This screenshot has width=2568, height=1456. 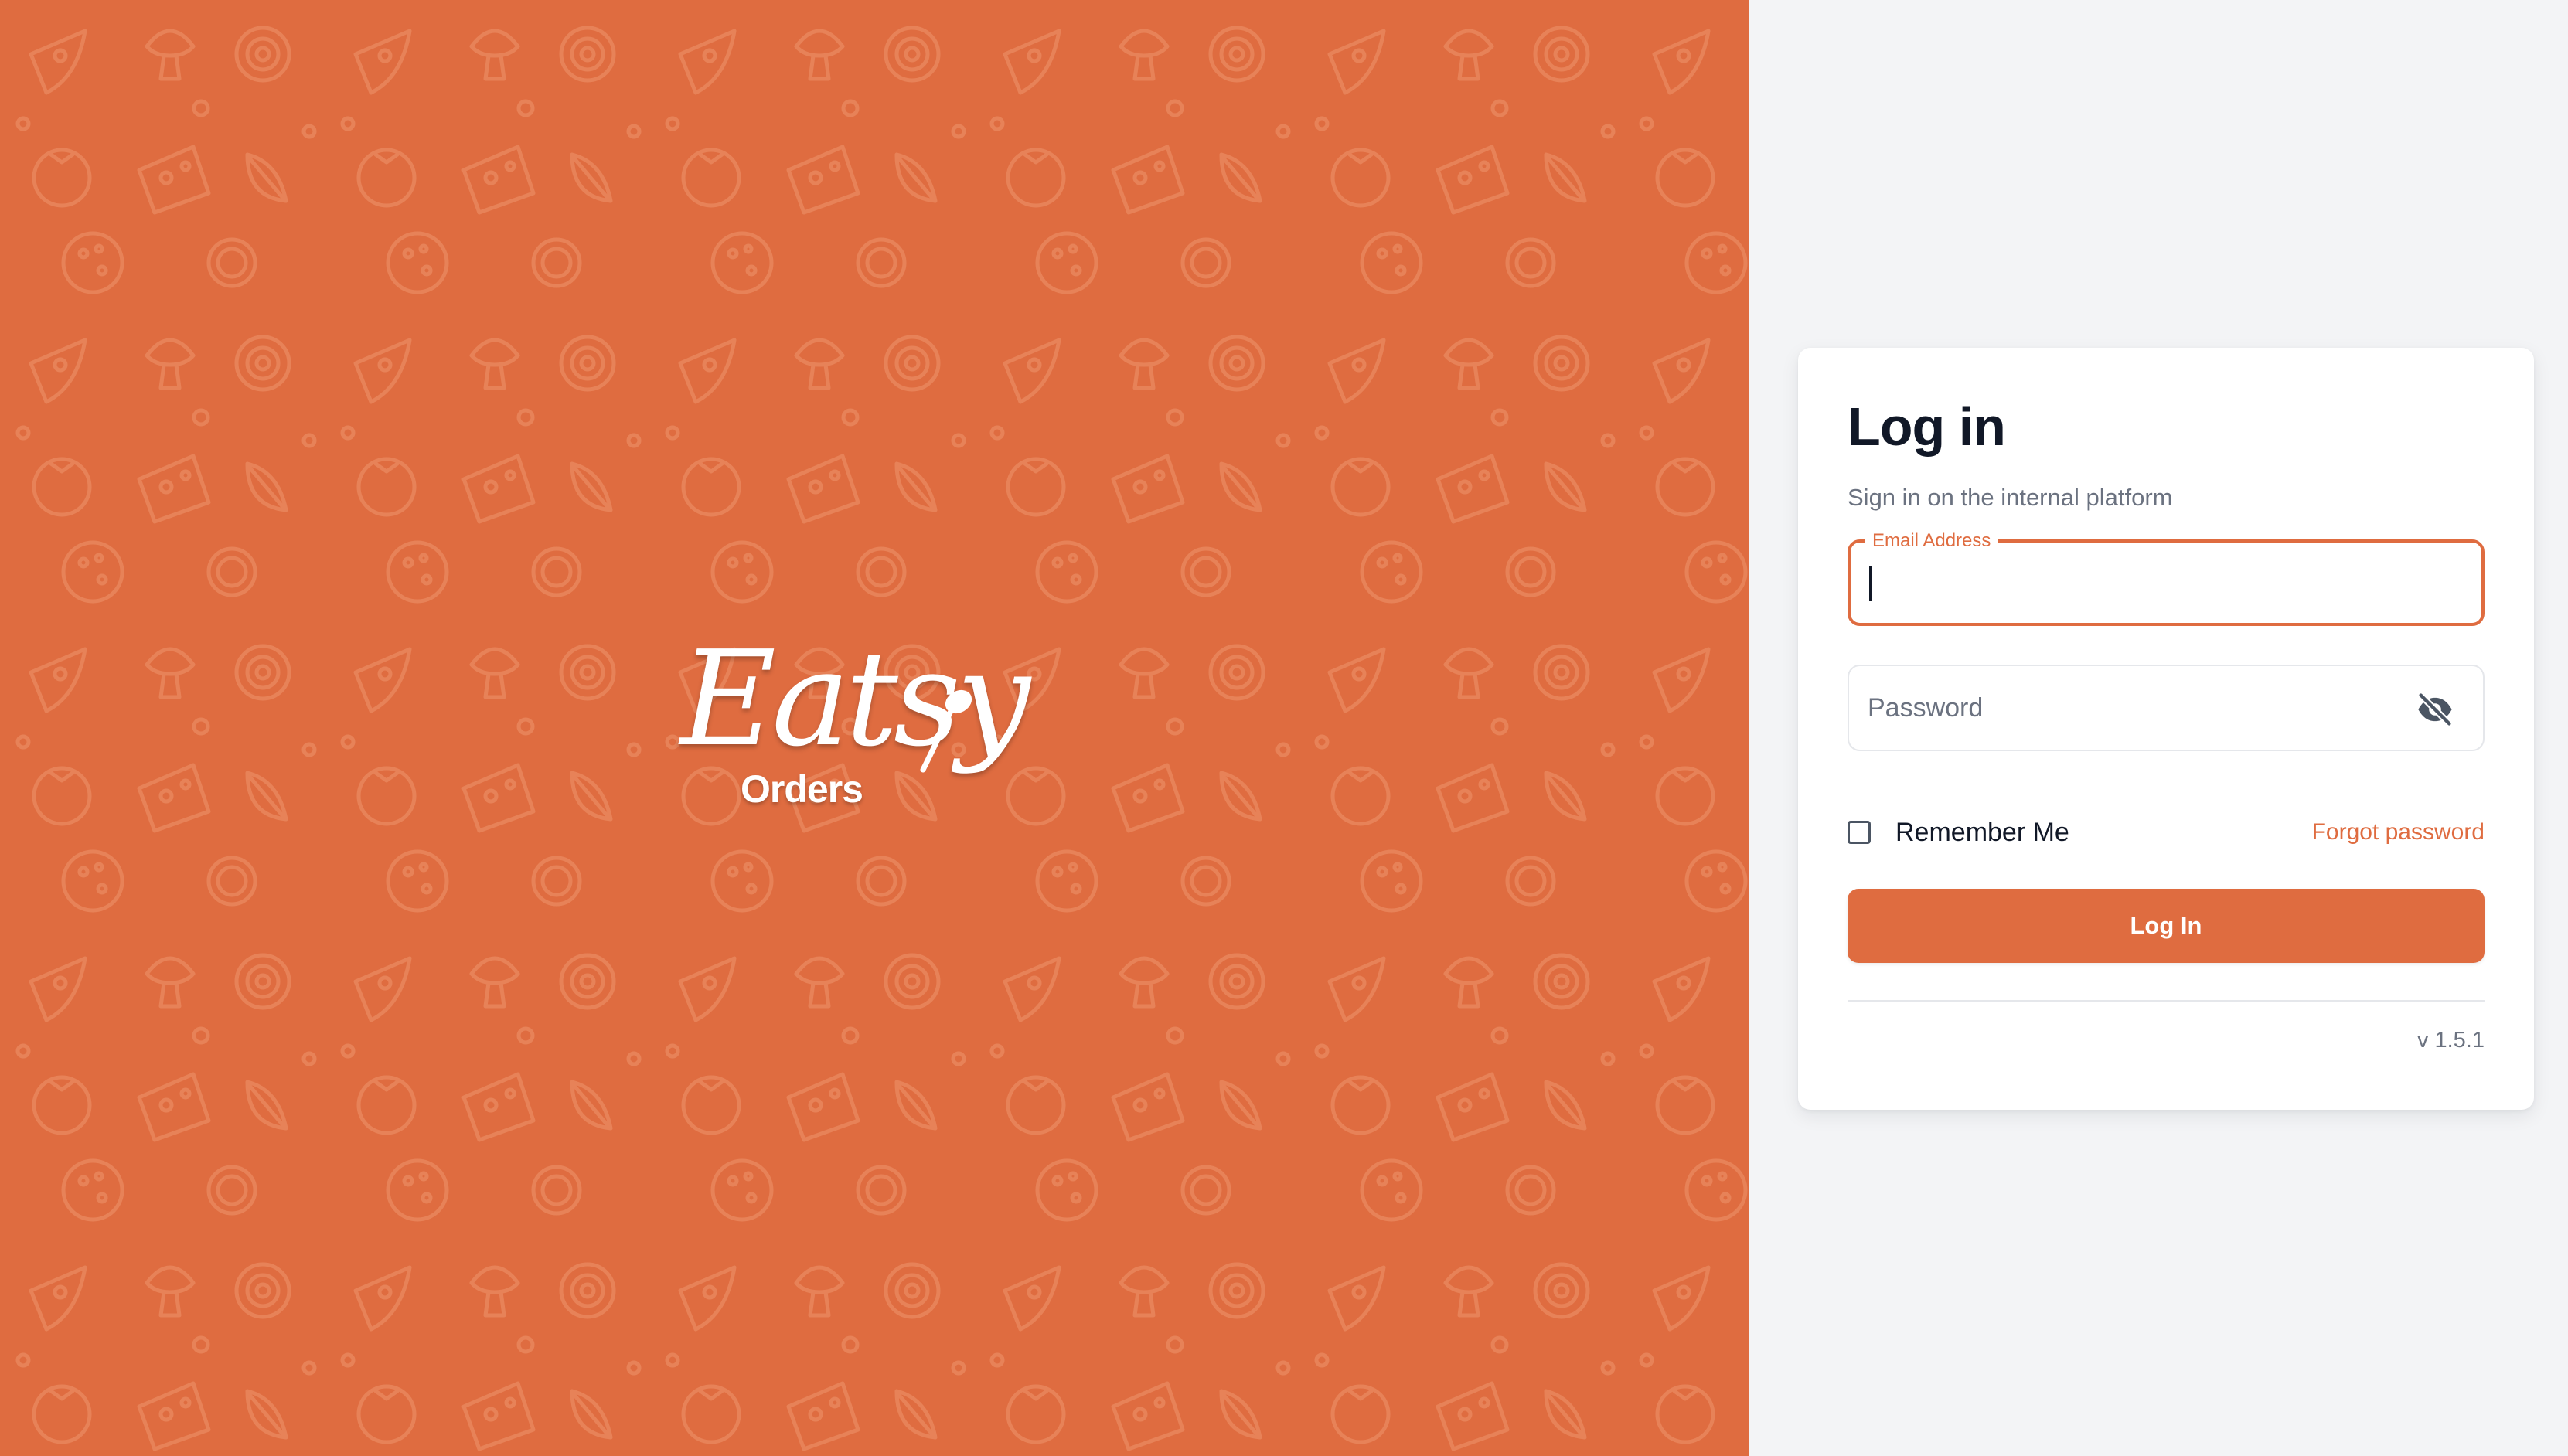 I want to click on page-title: Log in, so click(x=1927, y=427).